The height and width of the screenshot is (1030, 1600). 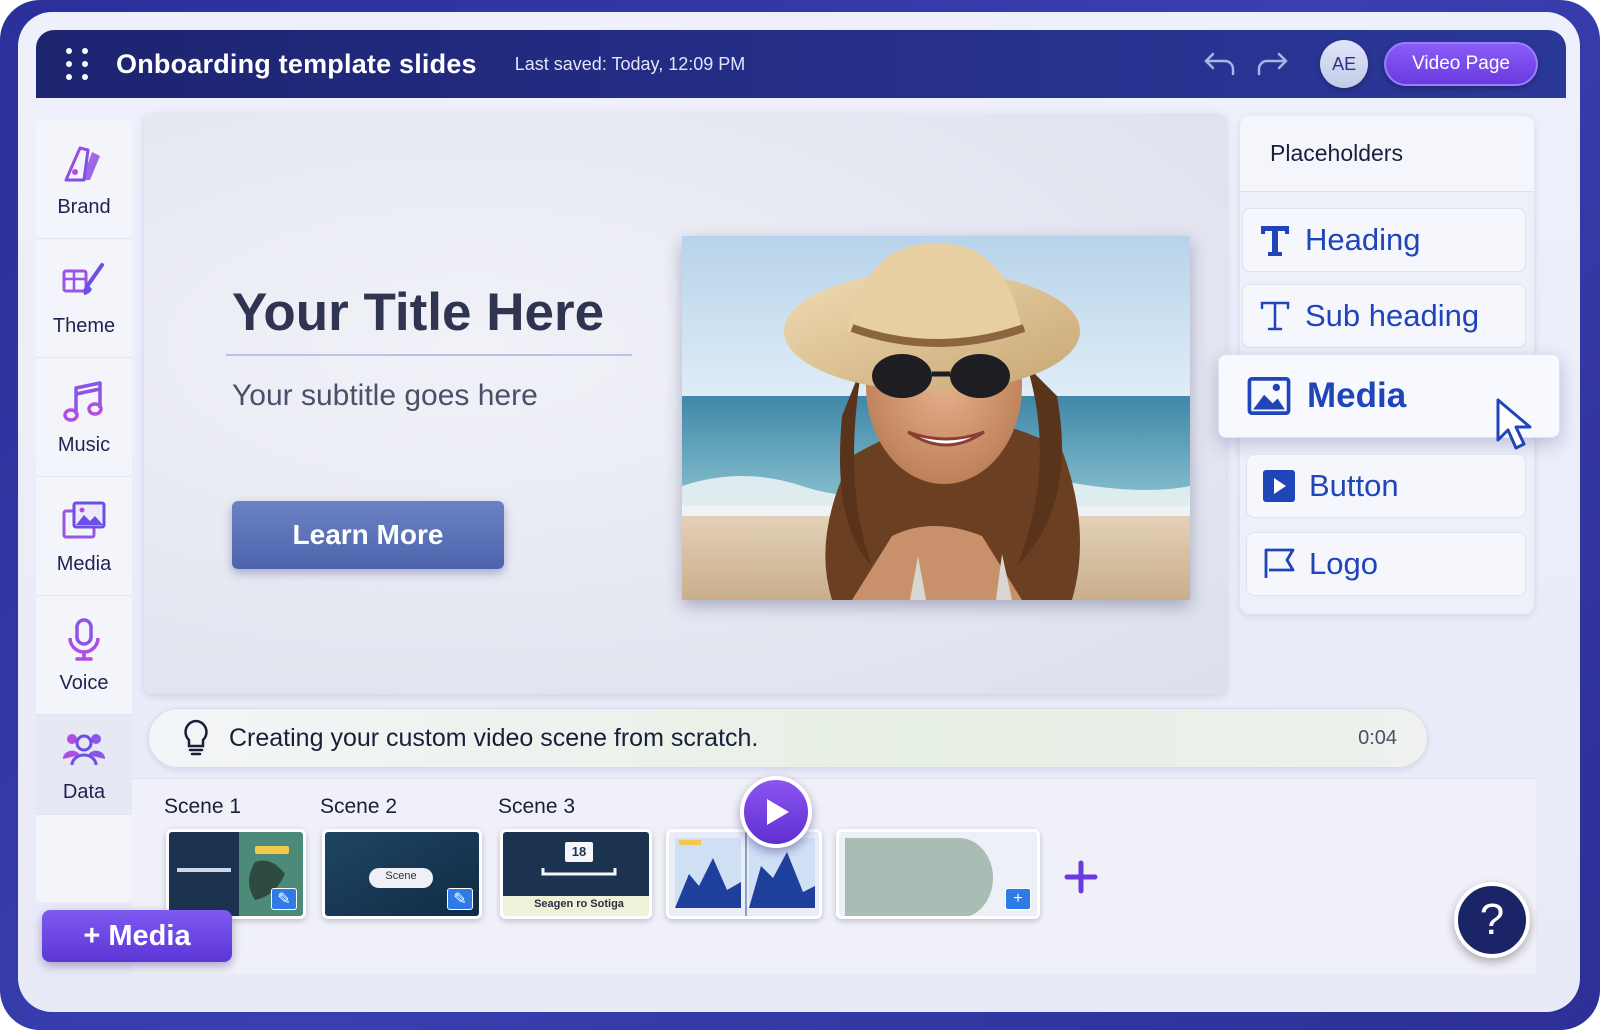 I want to click on slide-title: Your Title Here, so click(x=418, y=312).